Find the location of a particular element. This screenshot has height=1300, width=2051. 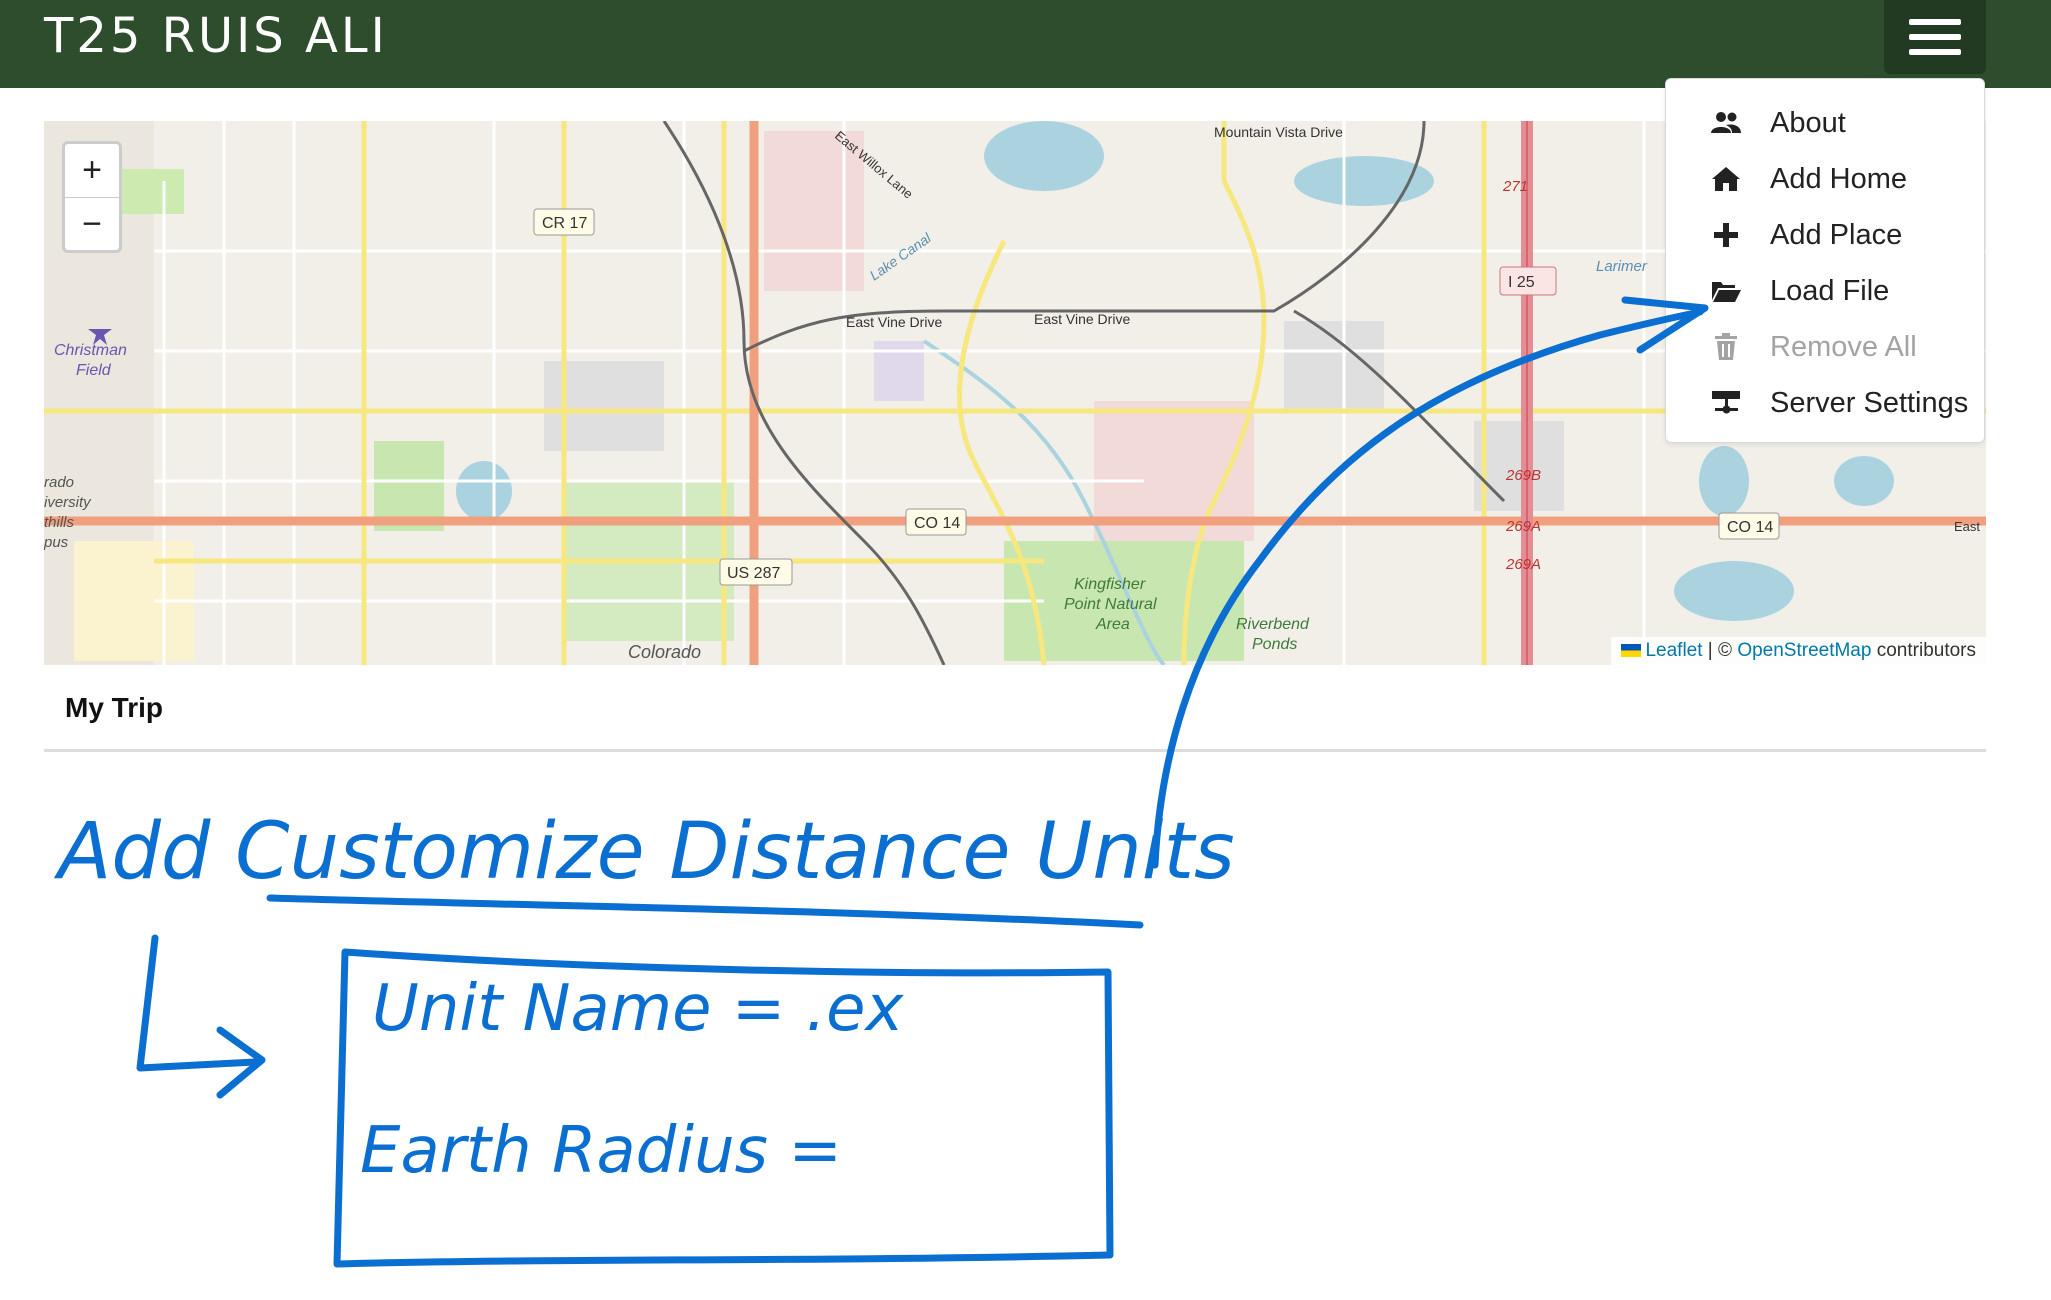

sketch-heading: Add Customize Distance Units is located at coordinates (644, 852).